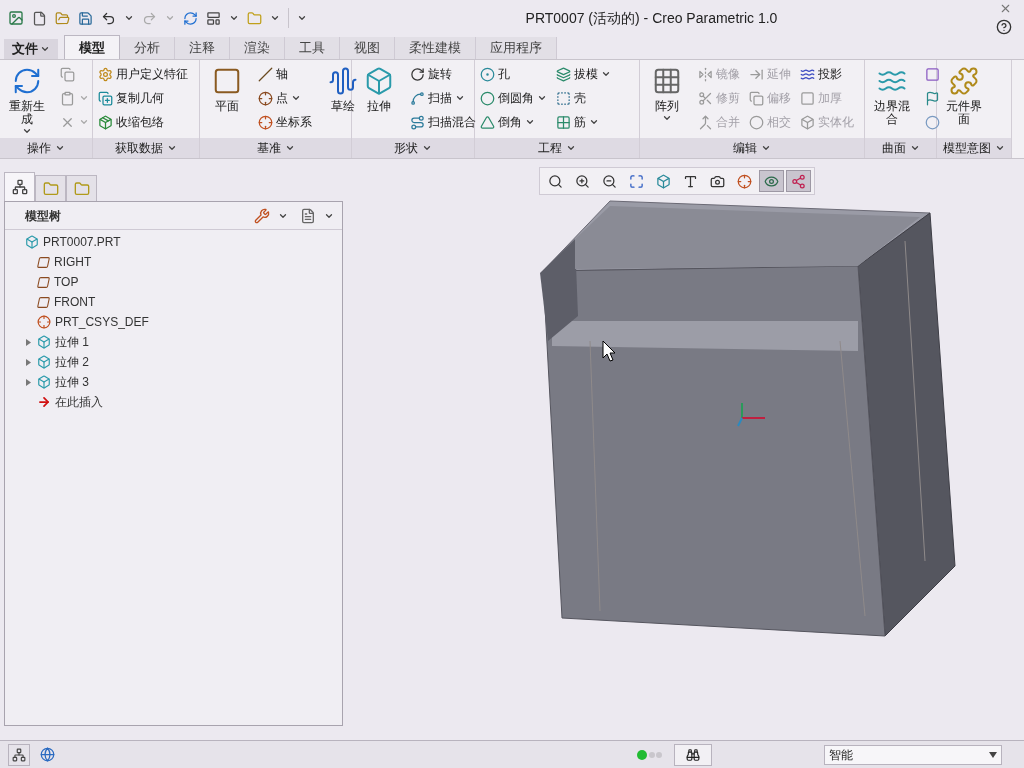 The image size is (1024, 768). I want to click on dropdown-arrow-icon, so click(993, 754).